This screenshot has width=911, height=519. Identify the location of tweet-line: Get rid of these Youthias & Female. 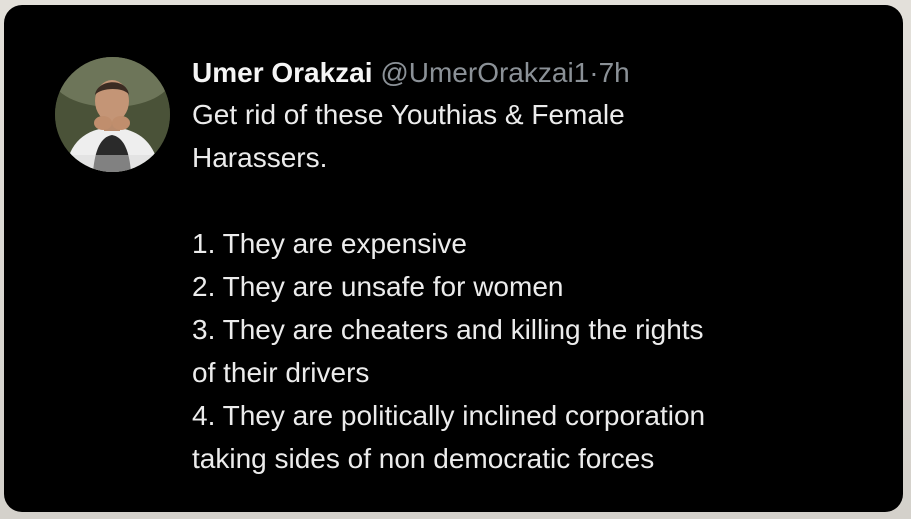
(408, 114).